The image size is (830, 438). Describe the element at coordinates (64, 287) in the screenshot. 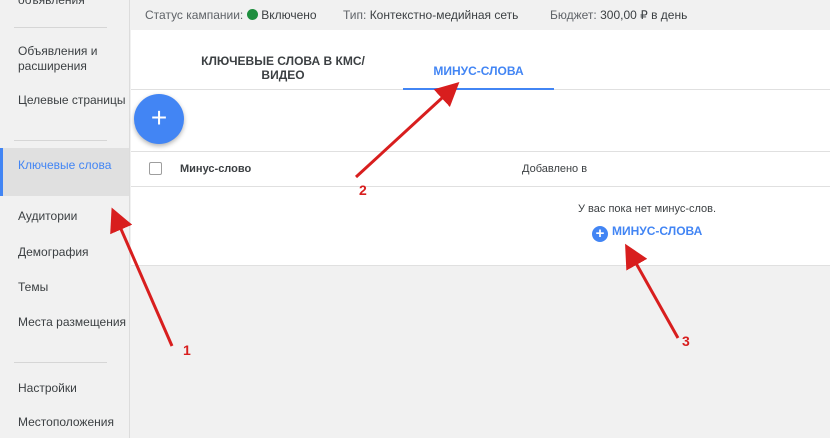

I see `sidebar-item-topics: Темы` at that location.